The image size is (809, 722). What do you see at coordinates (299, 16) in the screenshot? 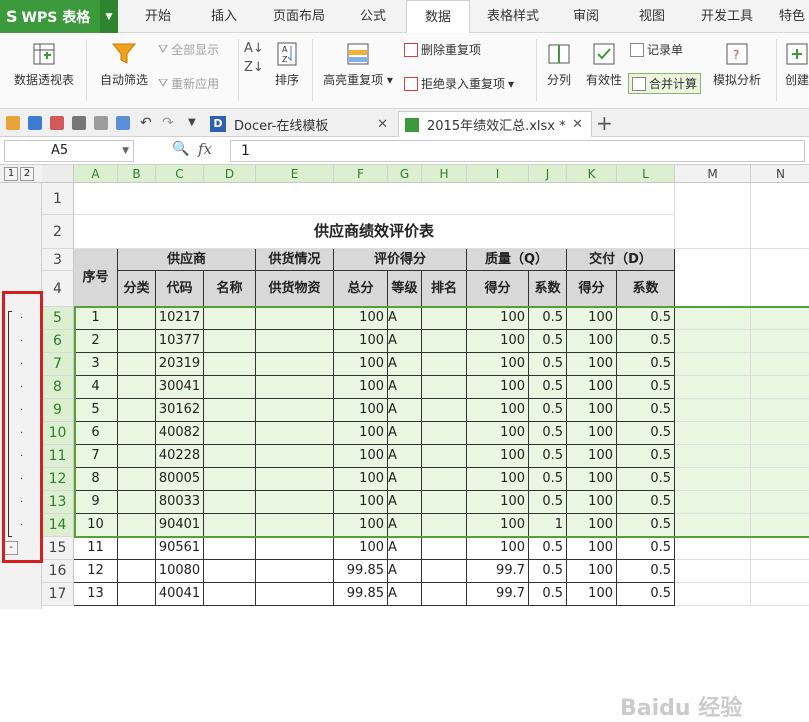
I see `tab-page-layout: 页面布局` at bounding box center [299, 16].